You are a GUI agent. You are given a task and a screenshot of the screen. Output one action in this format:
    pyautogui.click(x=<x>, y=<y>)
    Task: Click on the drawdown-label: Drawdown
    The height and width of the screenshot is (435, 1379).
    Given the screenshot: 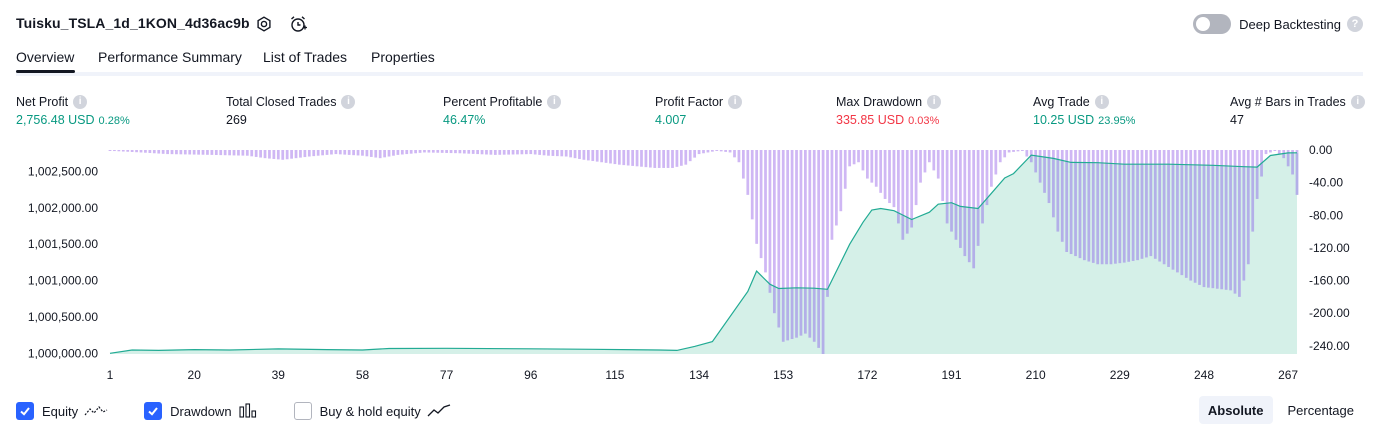 What is the action you would take?
    pyautogui.click(x=201, y=411)
    